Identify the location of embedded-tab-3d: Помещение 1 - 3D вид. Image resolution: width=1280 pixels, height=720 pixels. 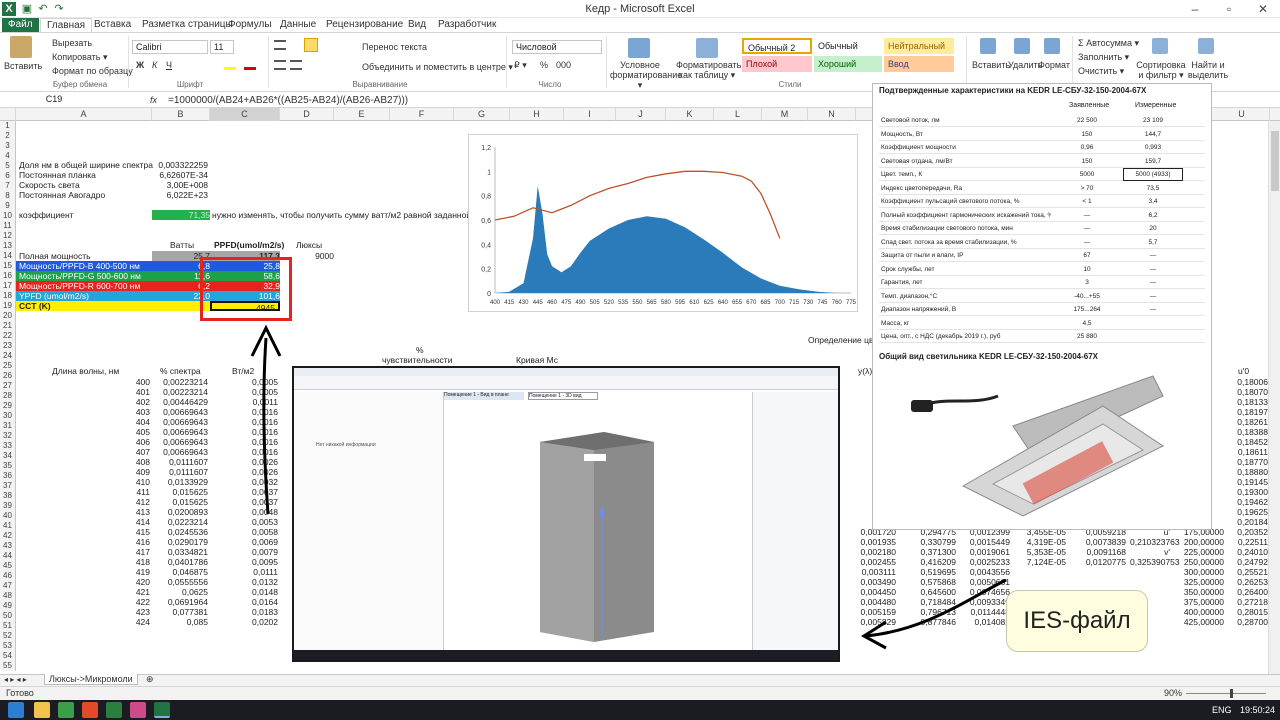
(563, 396).